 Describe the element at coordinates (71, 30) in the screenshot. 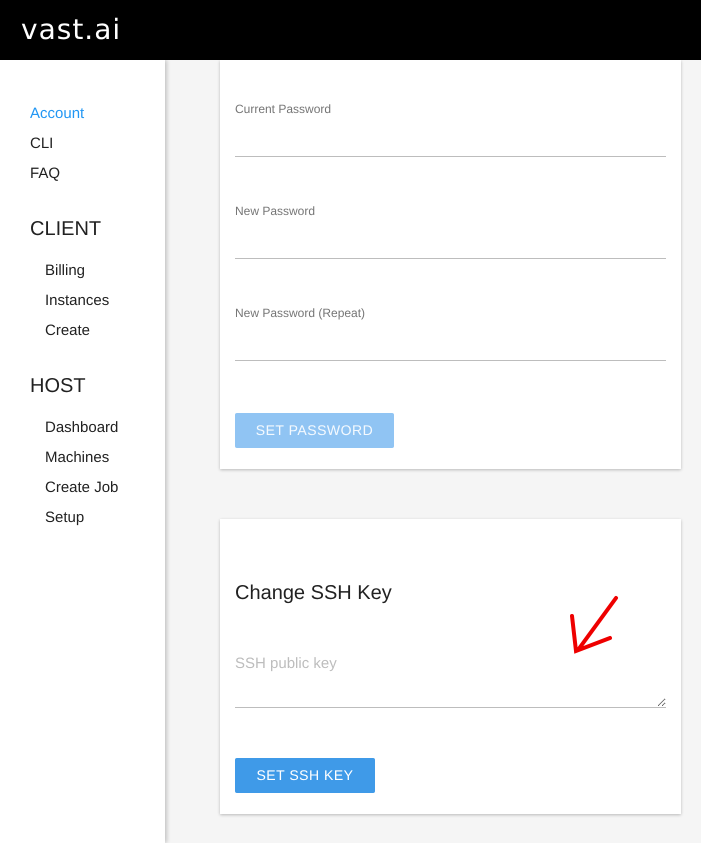

I see `logo: vast.ai` at that location.